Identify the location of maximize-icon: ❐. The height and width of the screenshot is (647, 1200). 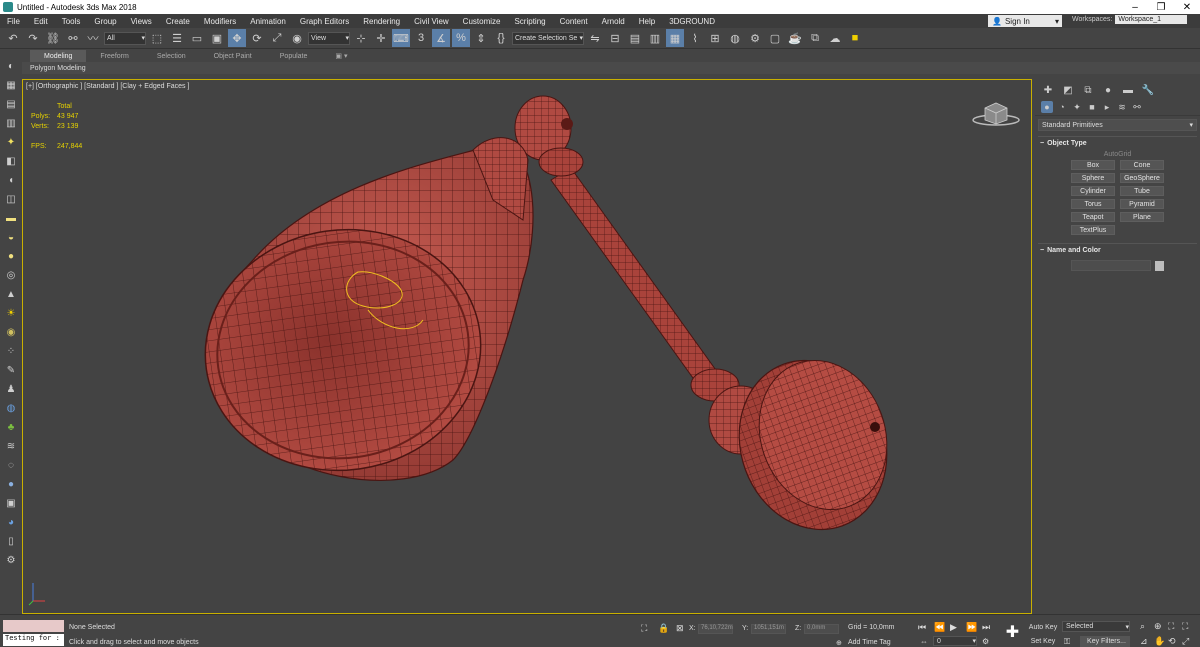
(1161, 7).